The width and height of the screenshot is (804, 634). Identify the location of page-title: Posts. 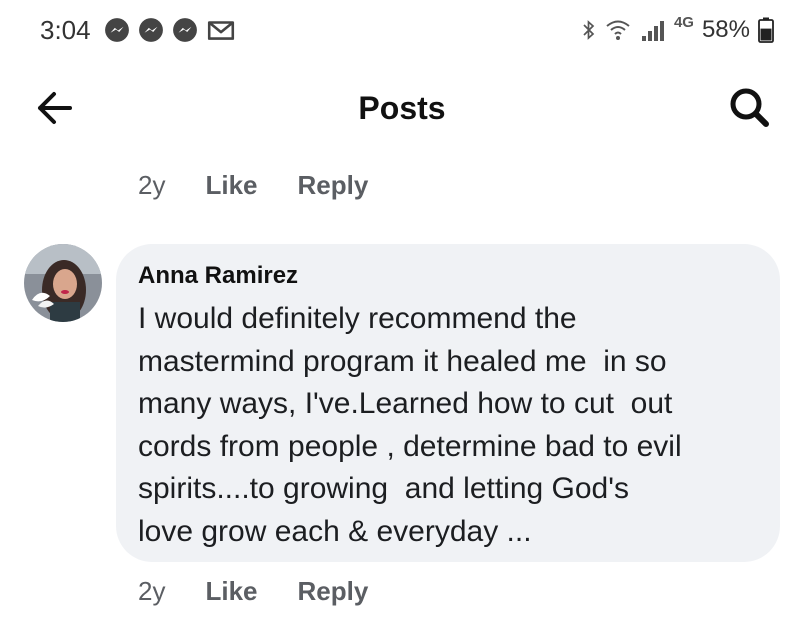
(402, 108).